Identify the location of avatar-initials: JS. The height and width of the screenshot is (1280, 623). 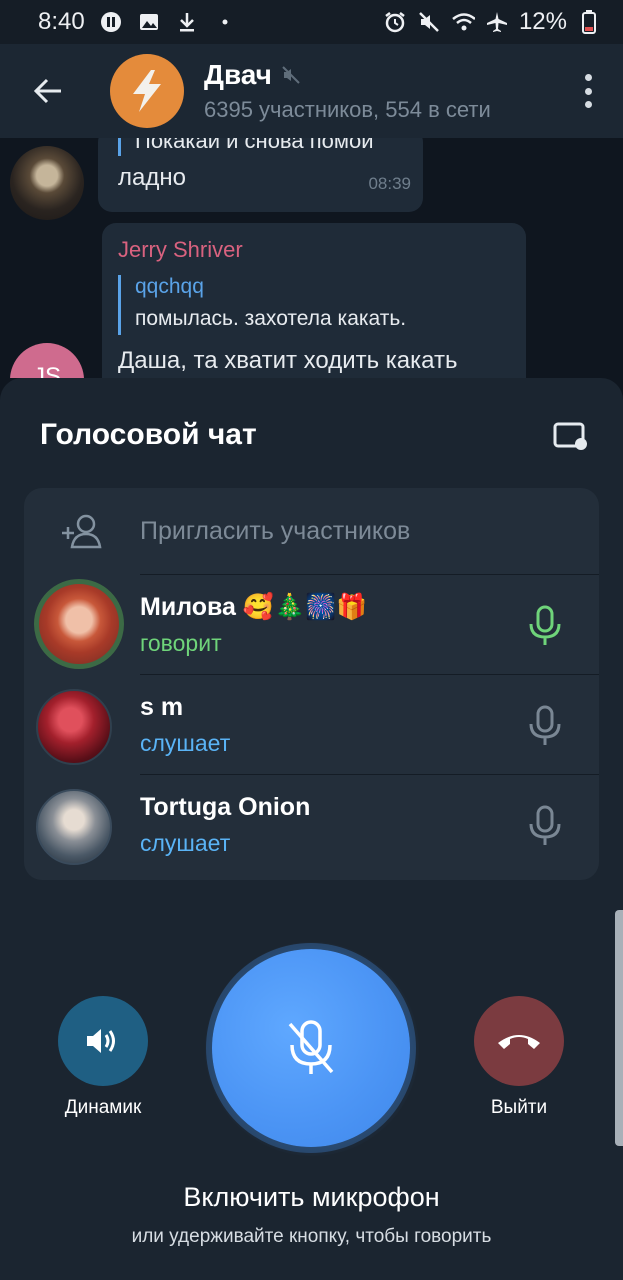
(46, 370).